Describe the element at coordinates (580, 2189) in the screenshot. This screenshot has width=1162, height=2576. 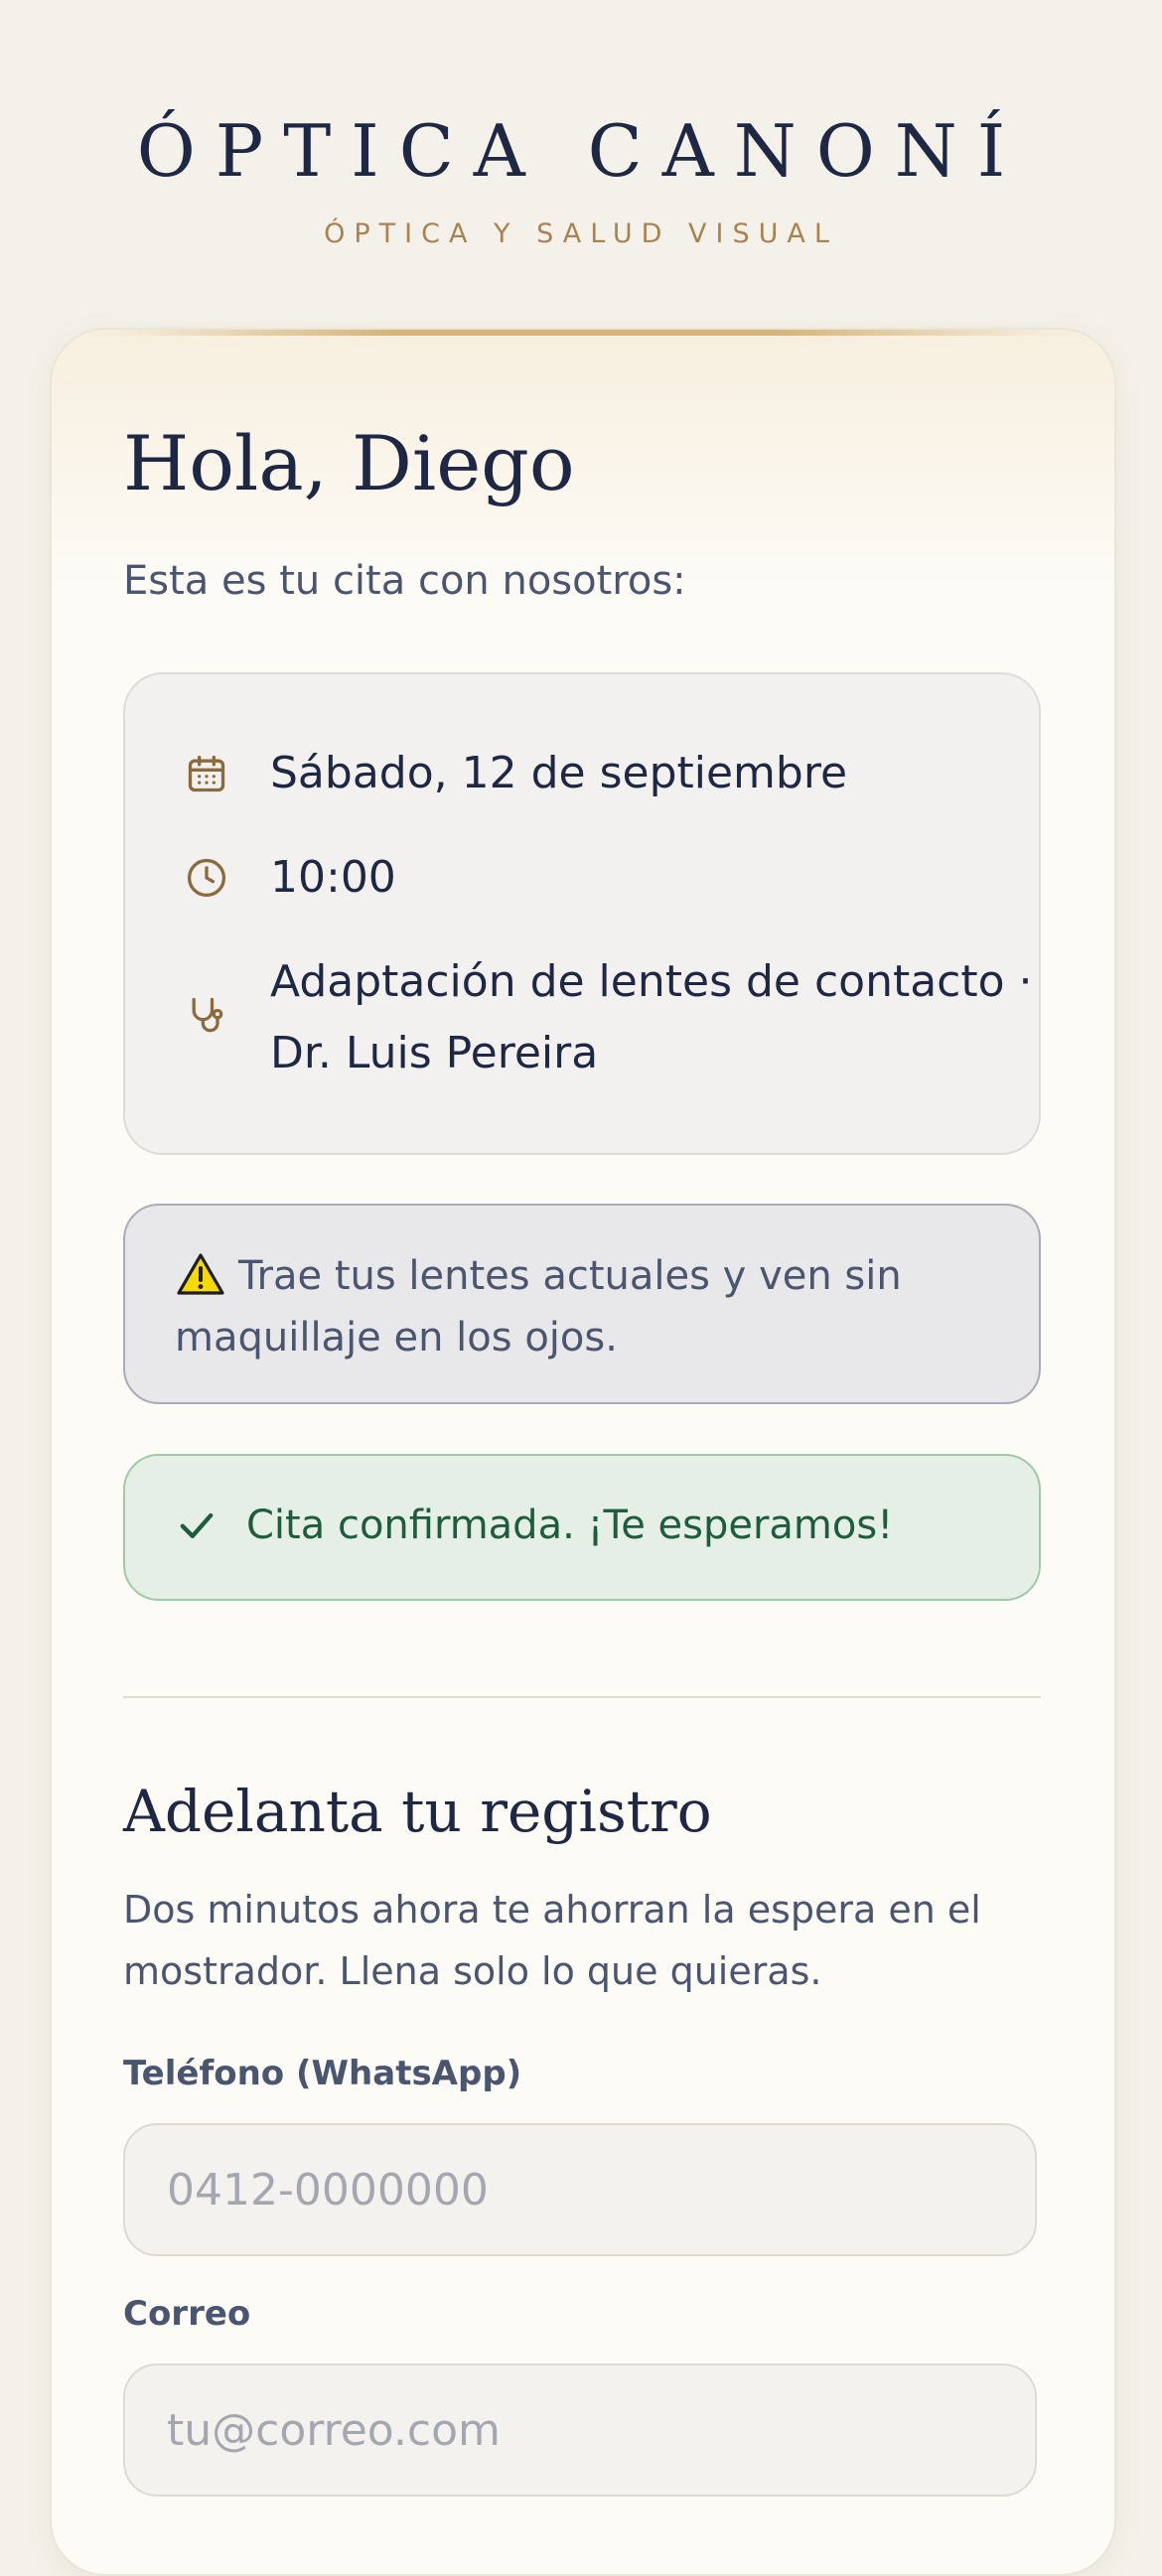
I see `phone-input` at that location.